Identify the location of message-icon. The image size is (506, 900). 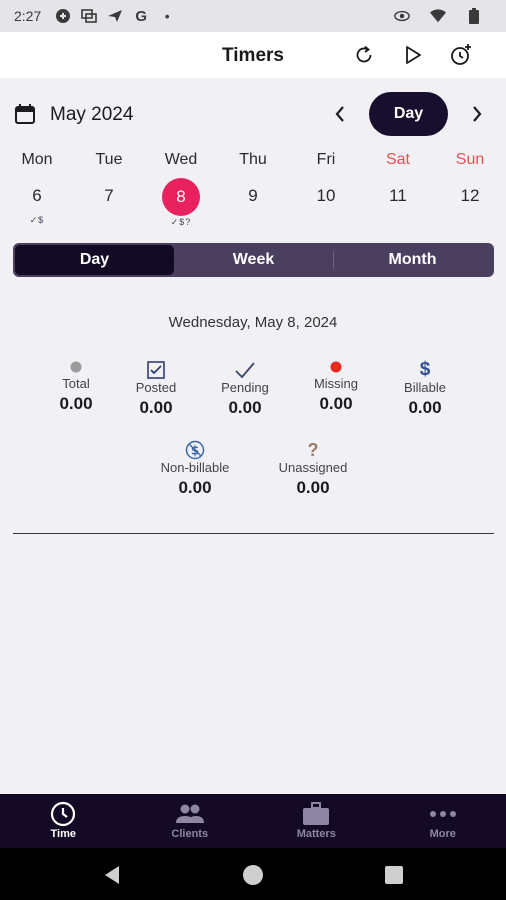
(89, 16).